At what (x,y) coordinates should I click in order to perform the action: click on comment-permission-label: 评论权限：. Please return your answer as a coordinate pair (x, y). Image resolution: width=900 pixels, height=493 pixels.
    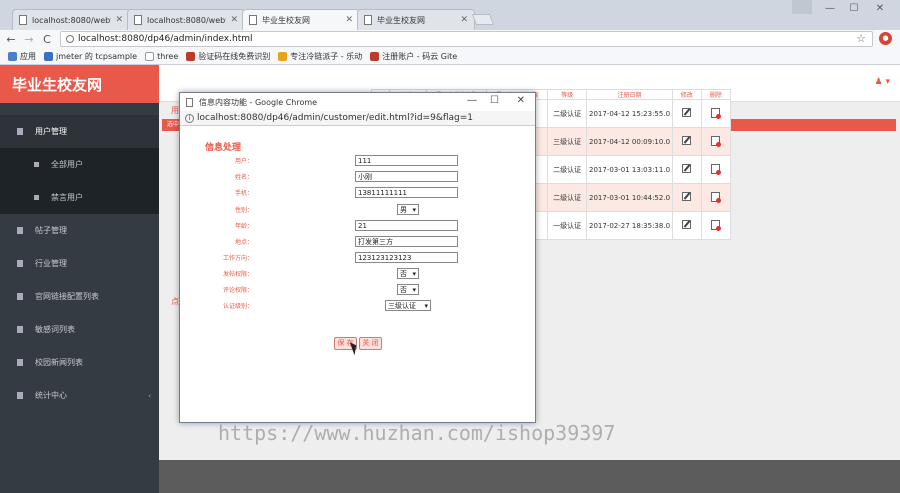
    Looking at the image, I should click on (237, 290).